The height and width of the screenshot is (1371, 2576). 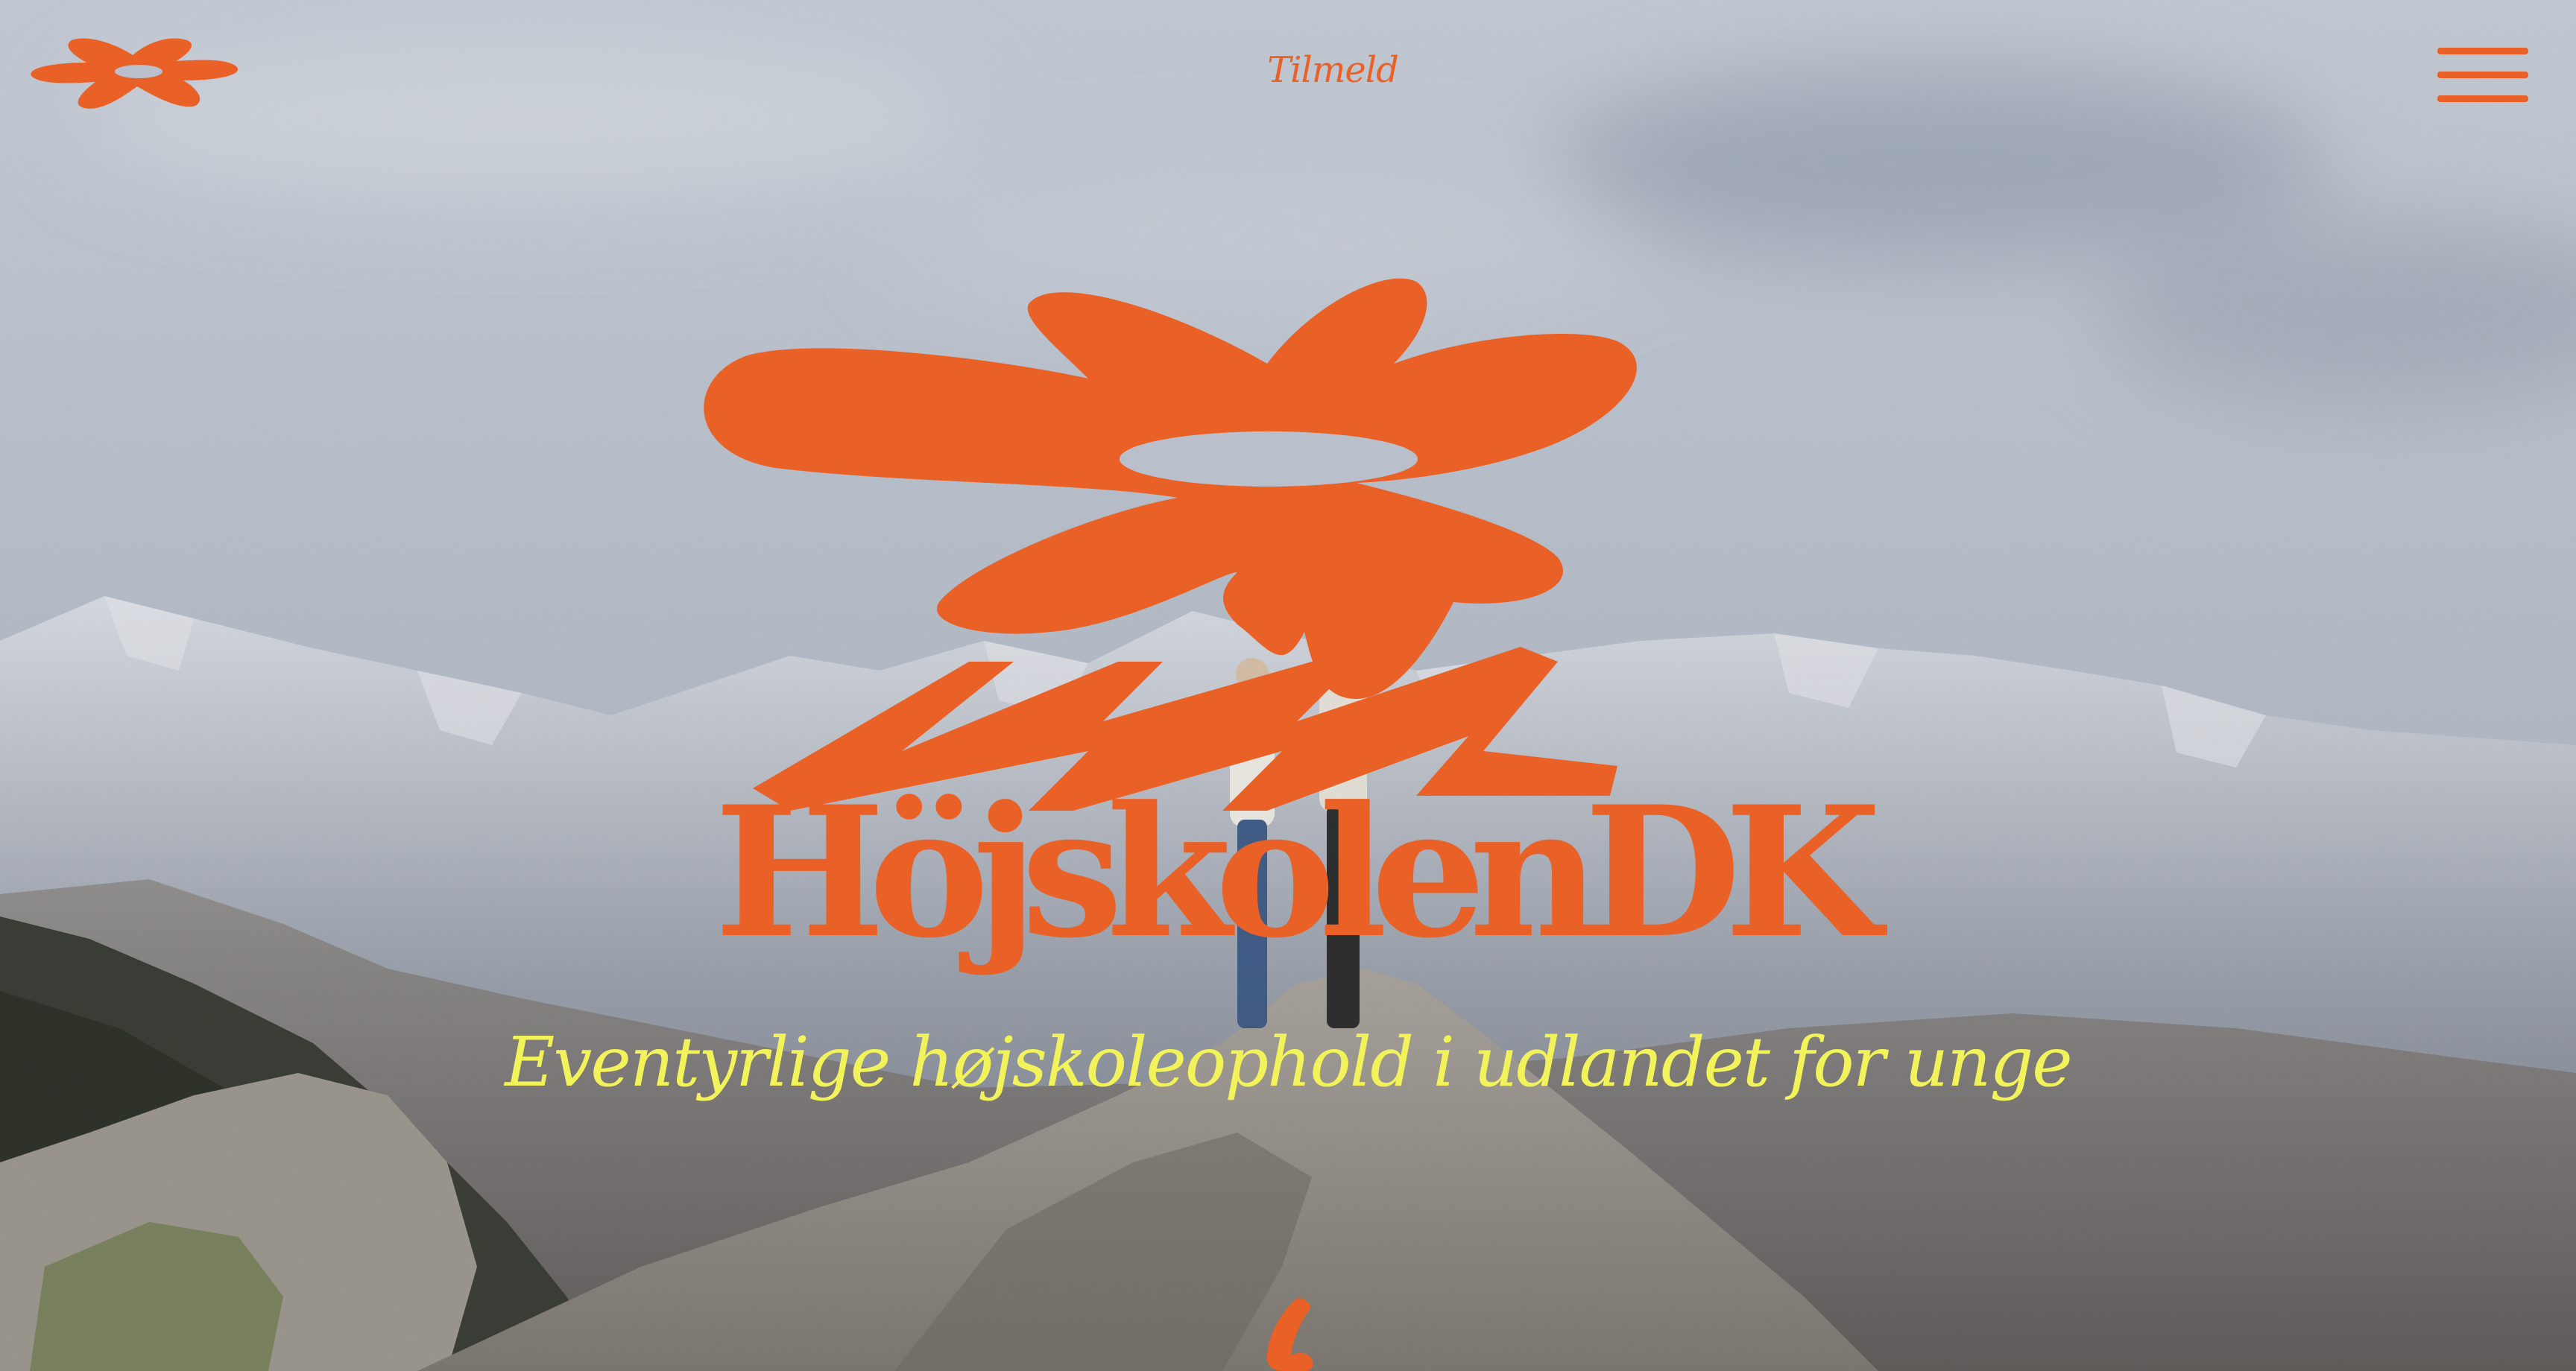 I want to click on signup-link: Tilmeld, so click(x=1332, y=70).